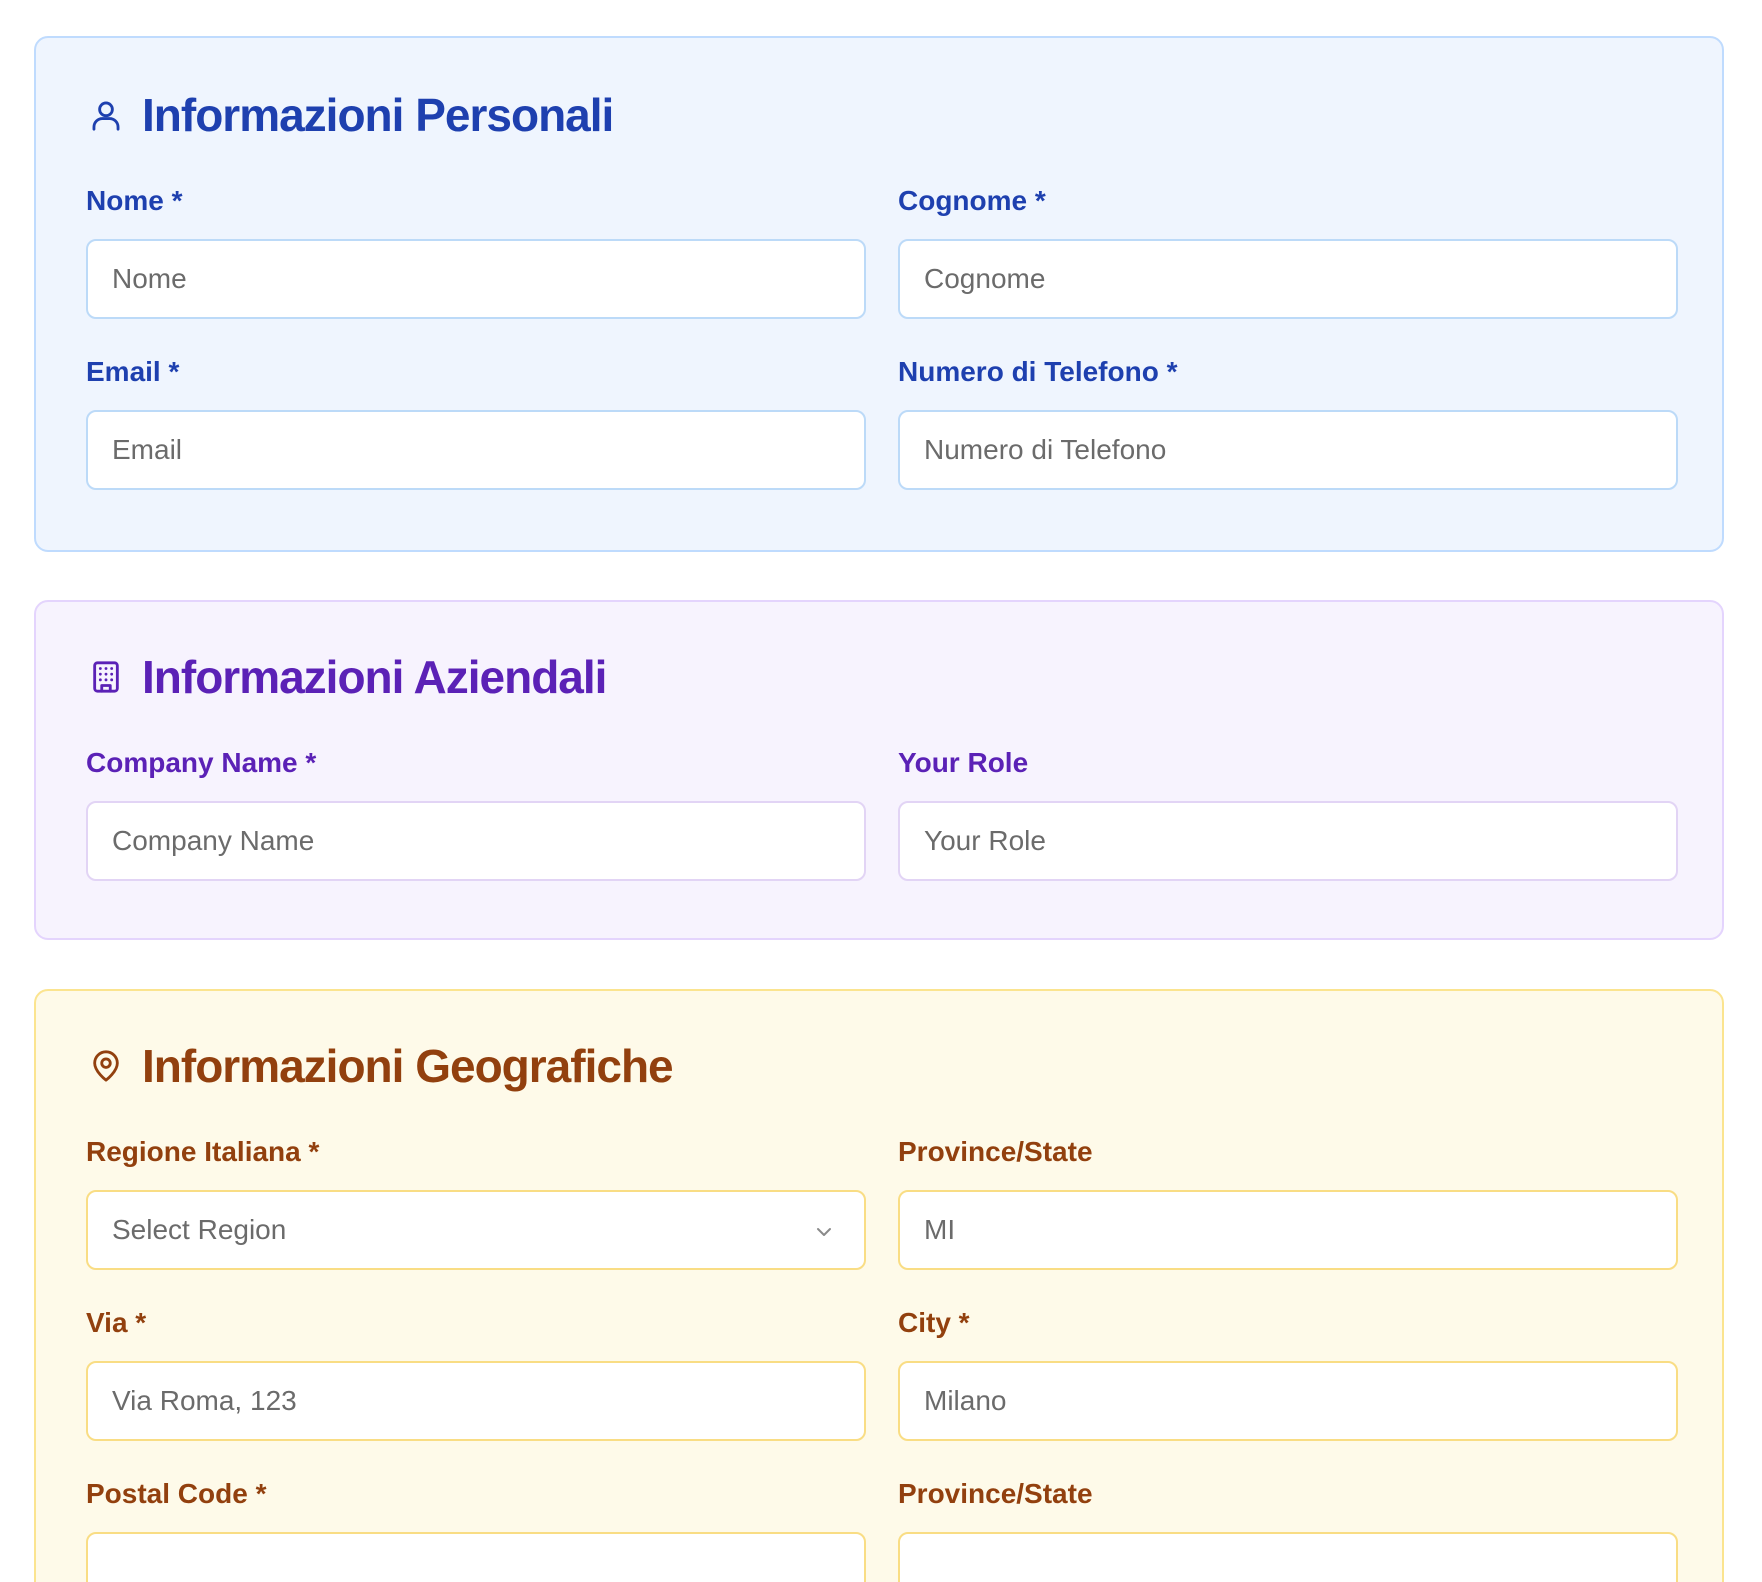 This screenshot has width=1762, height=1582. What do you see at coordinates (476, 450) in the screenshot?
I see `email-input` at bounding box center [476, 450].